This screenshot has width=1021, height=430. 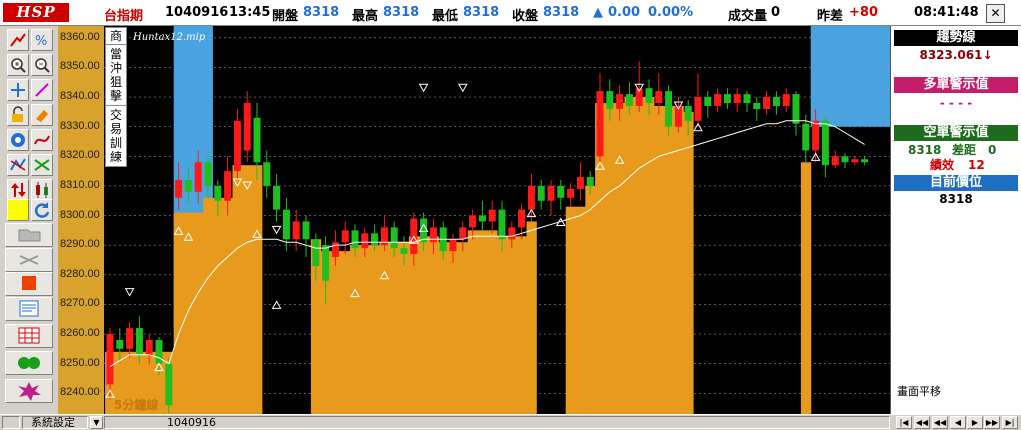 I want to click on tab-daytrade-sniper: 當沖狙擊, so click(x=116, y=75).